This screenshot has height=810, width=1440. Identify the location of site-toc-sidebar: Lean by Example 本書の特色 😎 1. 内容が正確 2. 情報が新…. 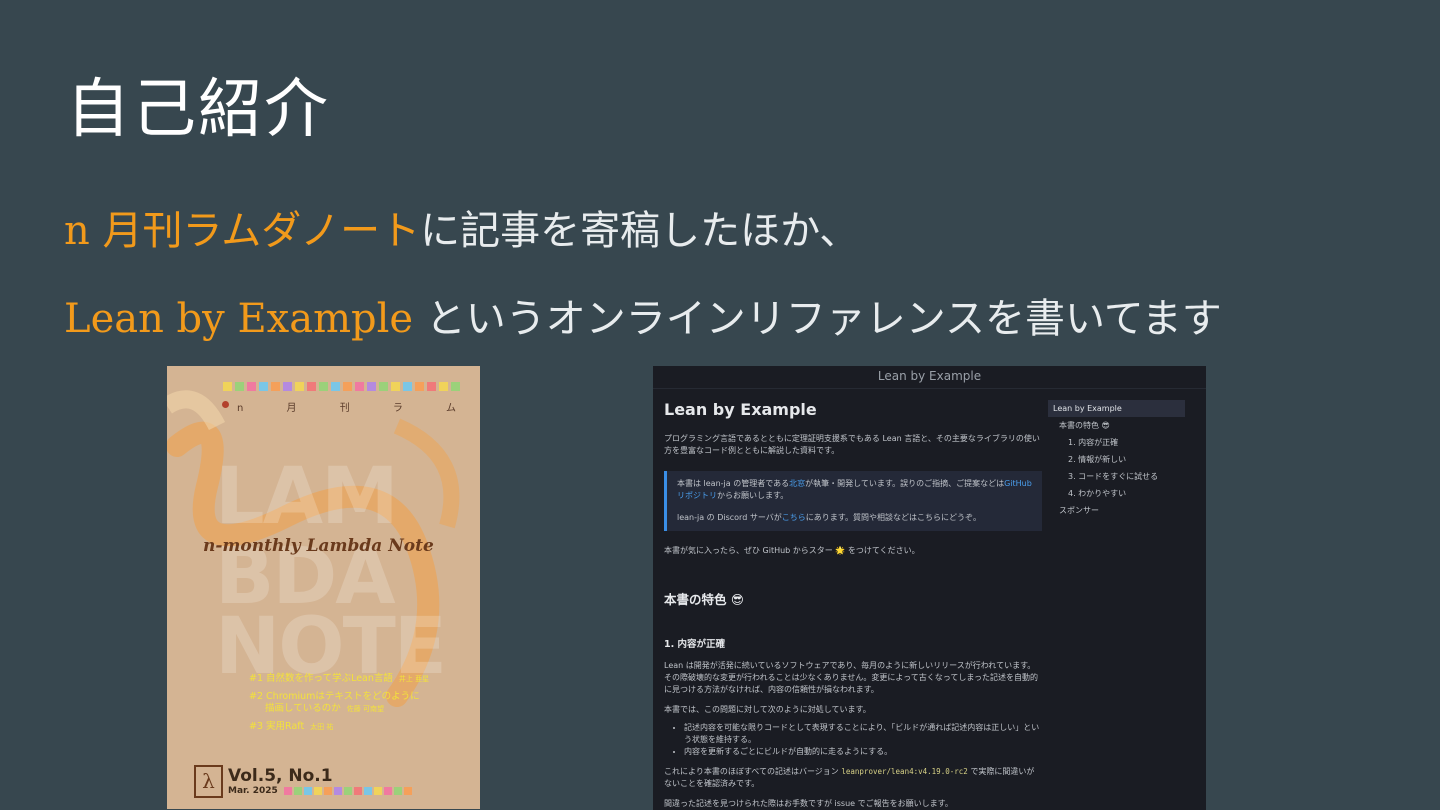
(1116, 459).